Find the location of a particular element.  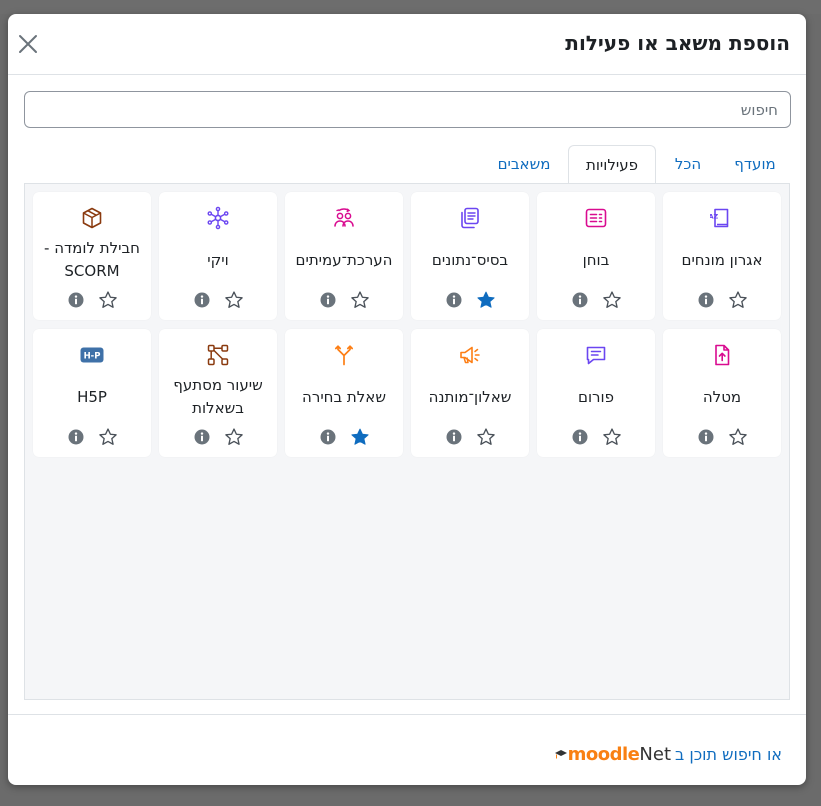

modal-header: הוספת משאב או פעילות is located at coordinates (407, 44).